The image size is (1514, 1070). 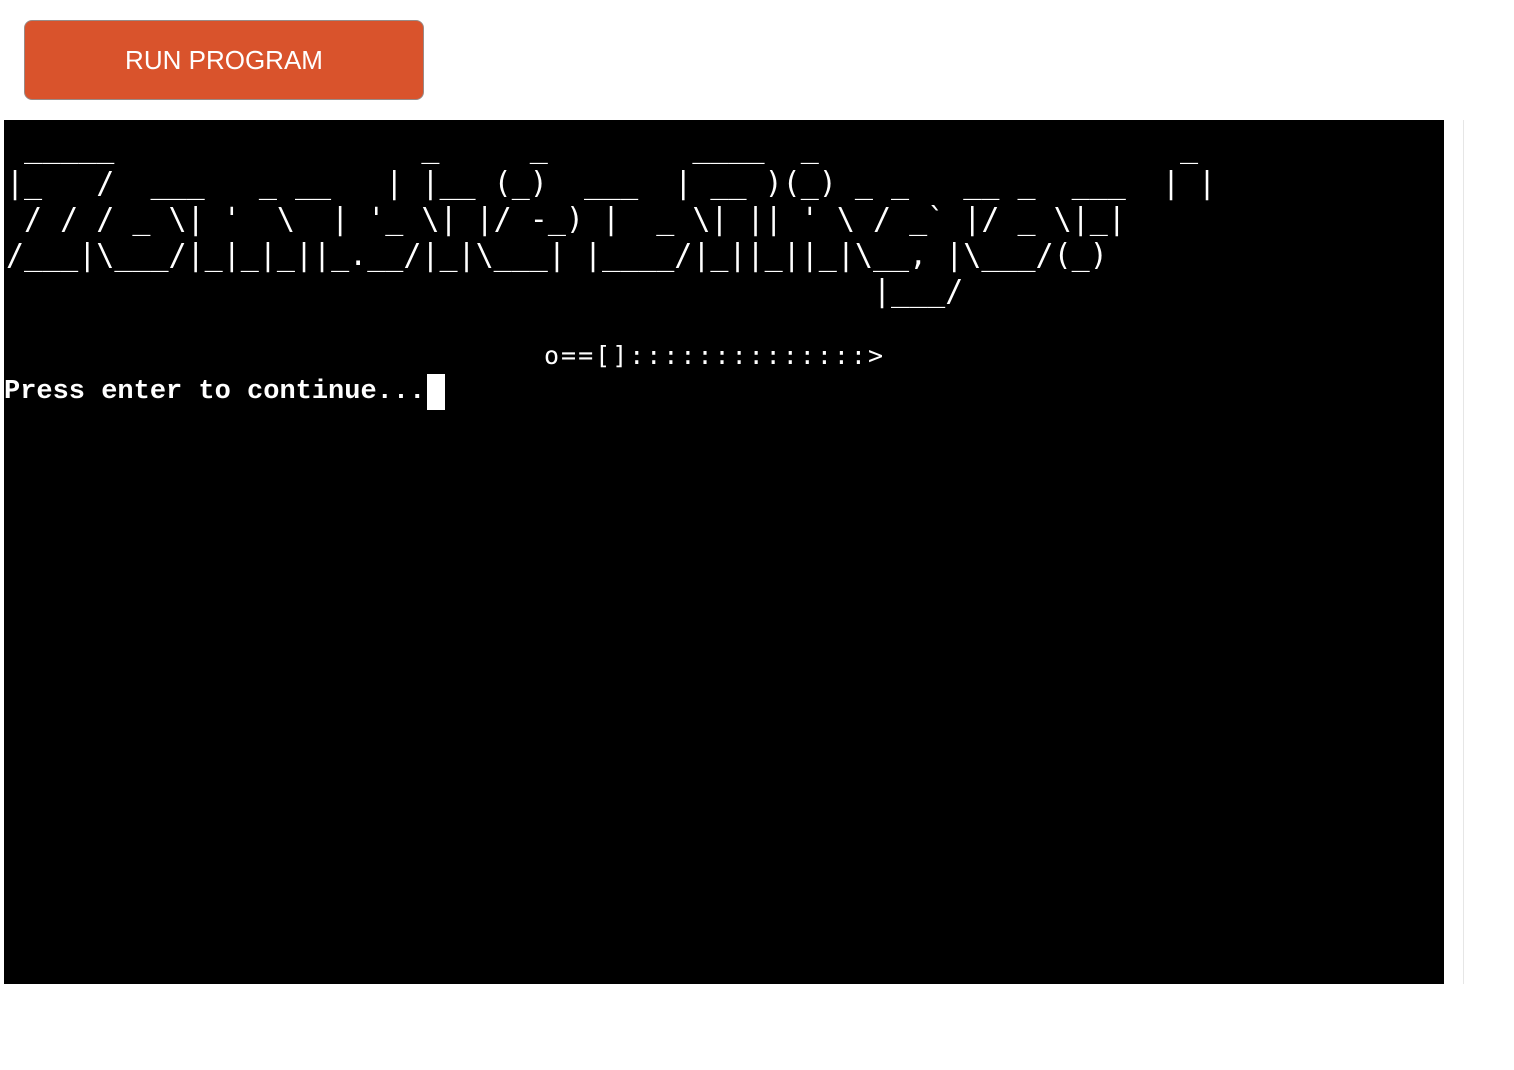 What do you see at coordinates (224, 60) in the screenshot?
I see `run-program-button: RUN PROGRAM` at bounding box center [224, 60].